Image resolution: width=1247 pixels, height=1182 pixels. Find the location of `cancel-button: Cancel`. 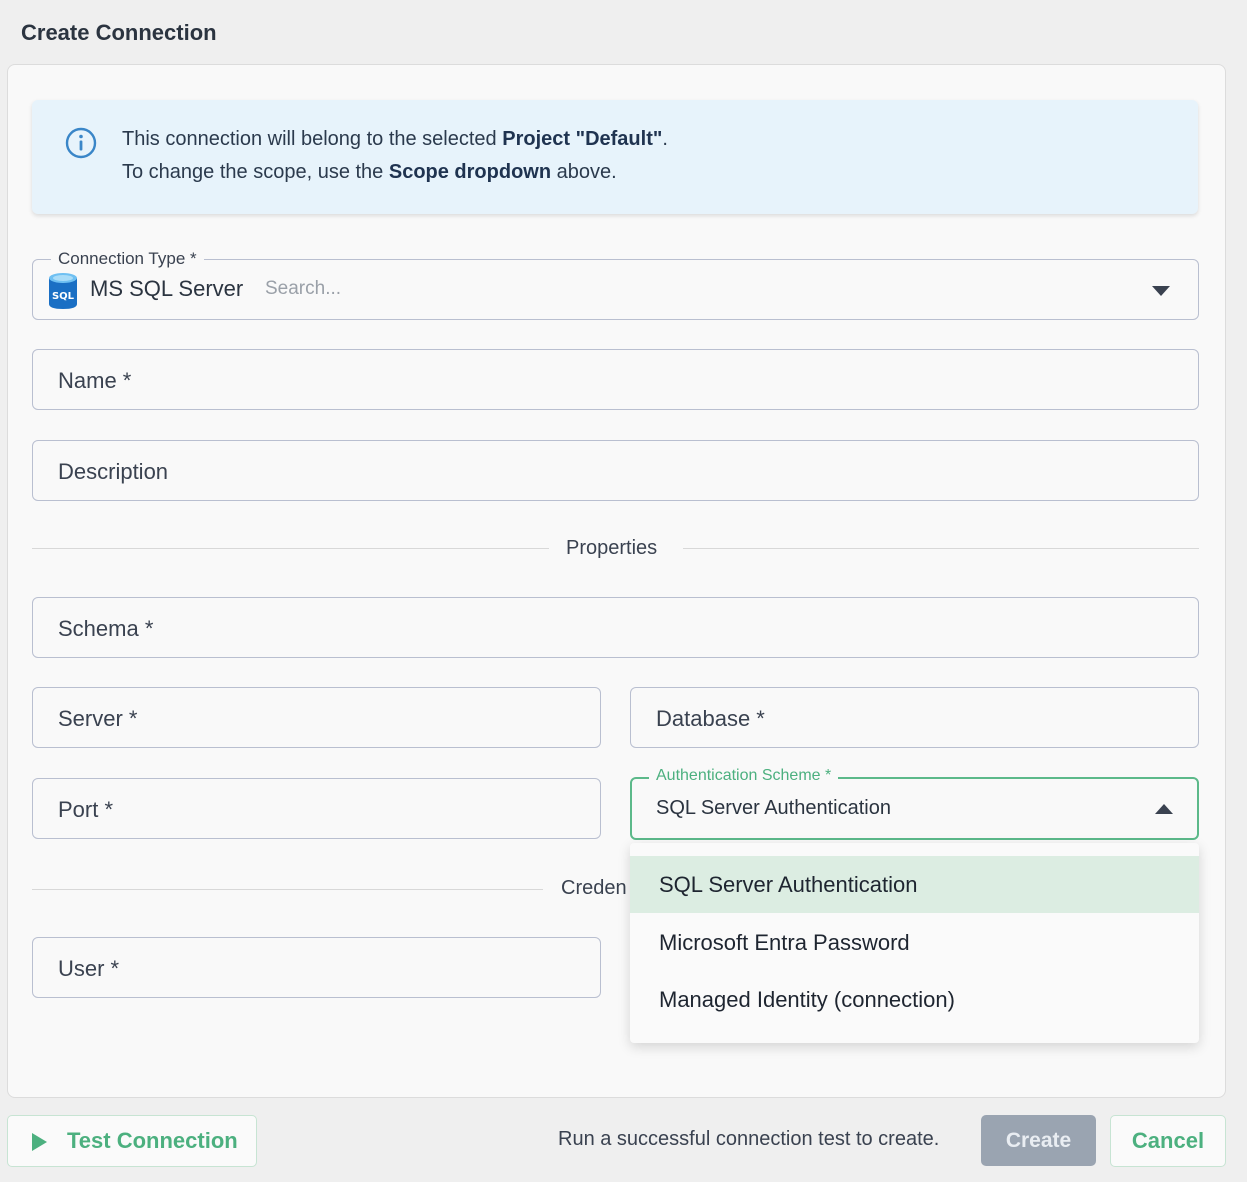

cancel-button: Cancel is located at coordinates (1168, 1141).